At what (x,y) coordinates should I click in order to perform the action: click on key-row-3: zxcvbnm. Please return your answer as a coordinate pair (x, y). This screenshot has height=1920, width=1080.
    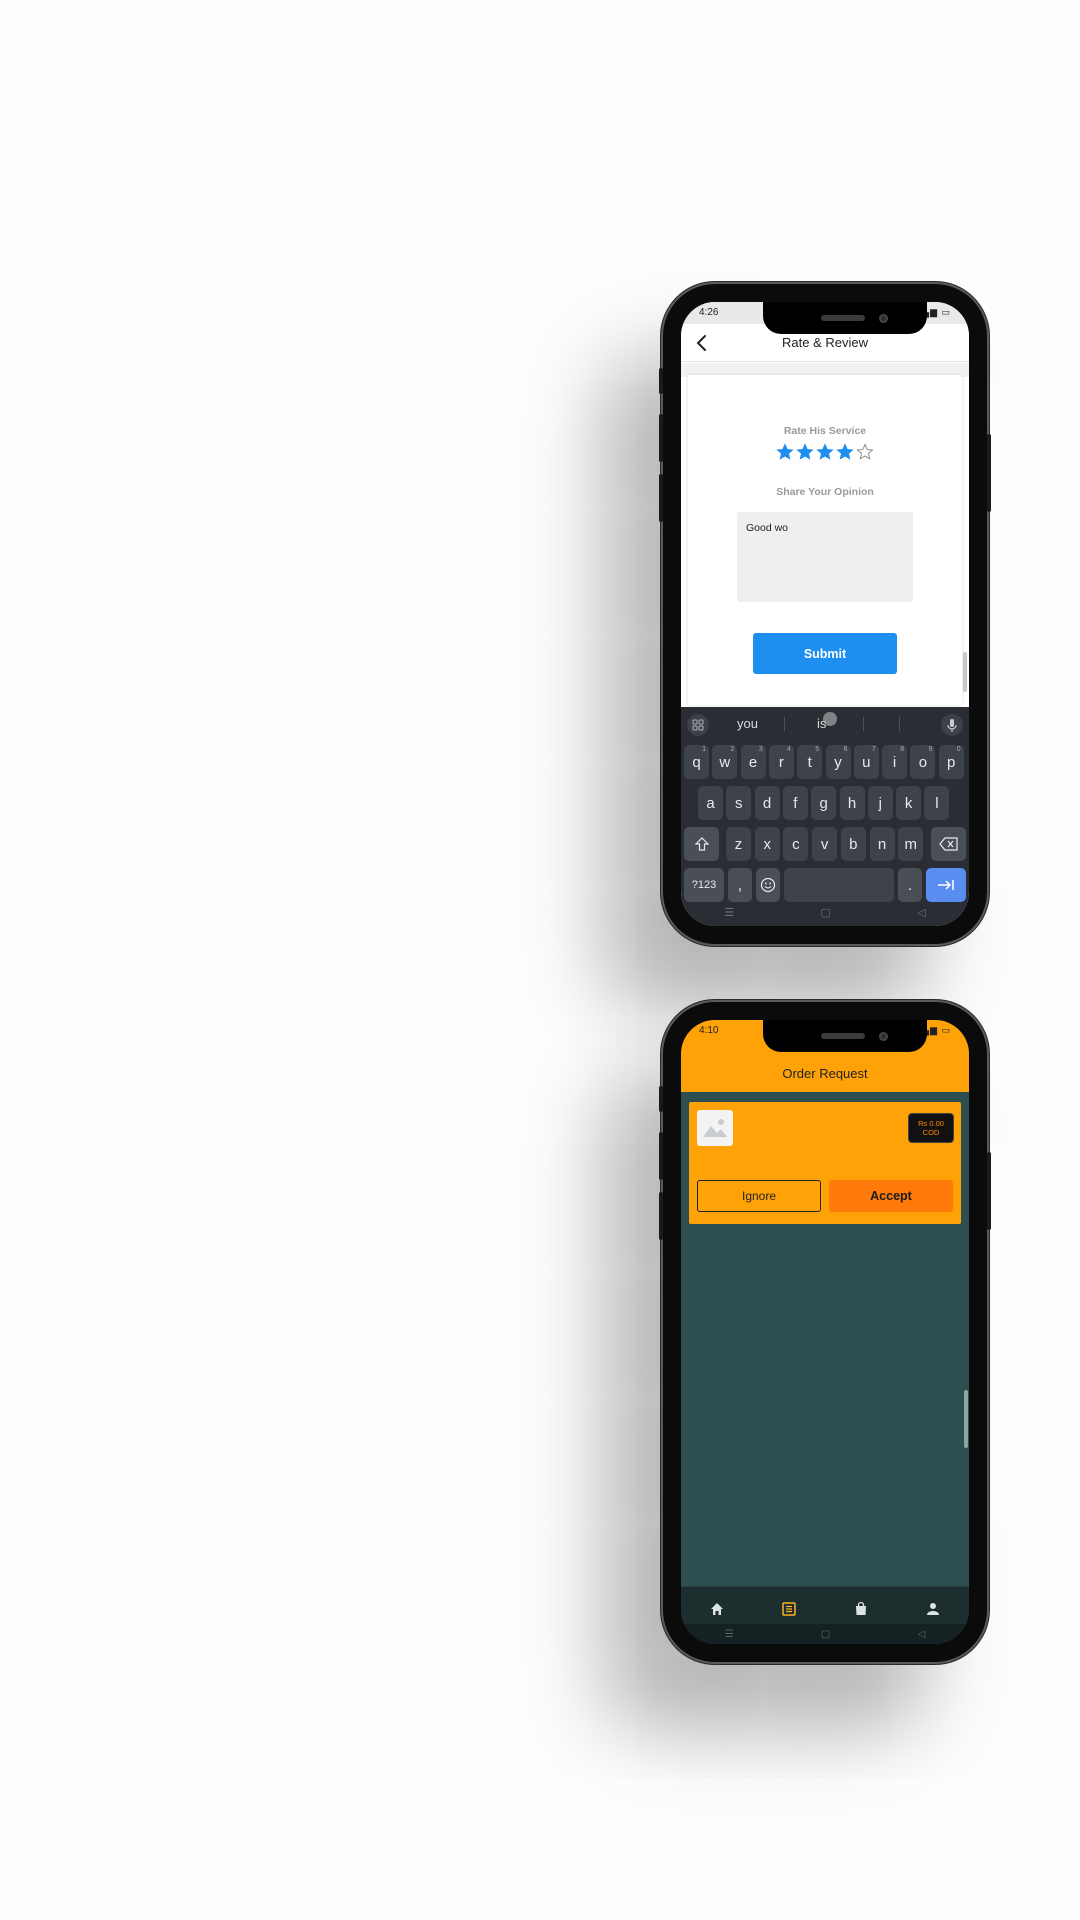
    Looking at the image, I should click on (825, 845).